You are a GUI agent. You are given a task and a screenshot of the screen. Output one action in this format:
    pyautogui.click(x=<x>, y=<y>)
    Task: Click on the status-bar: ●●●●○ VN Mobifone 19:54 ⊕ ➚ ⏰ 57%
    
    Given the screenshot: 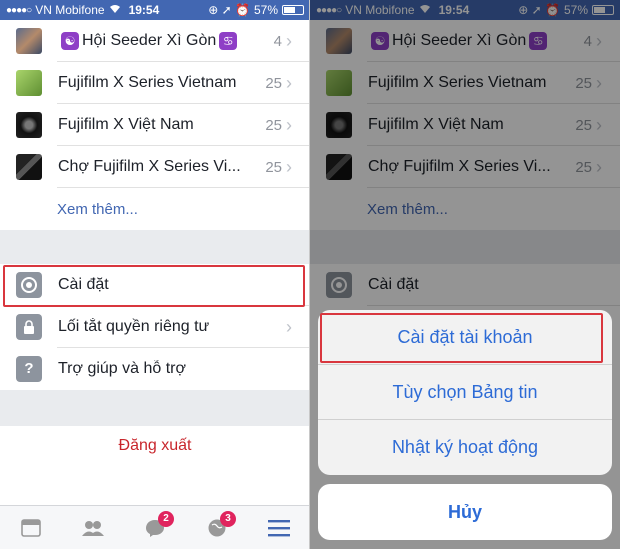 What is the action you would take?
    pyautogui.click(x=155, y=10)
    